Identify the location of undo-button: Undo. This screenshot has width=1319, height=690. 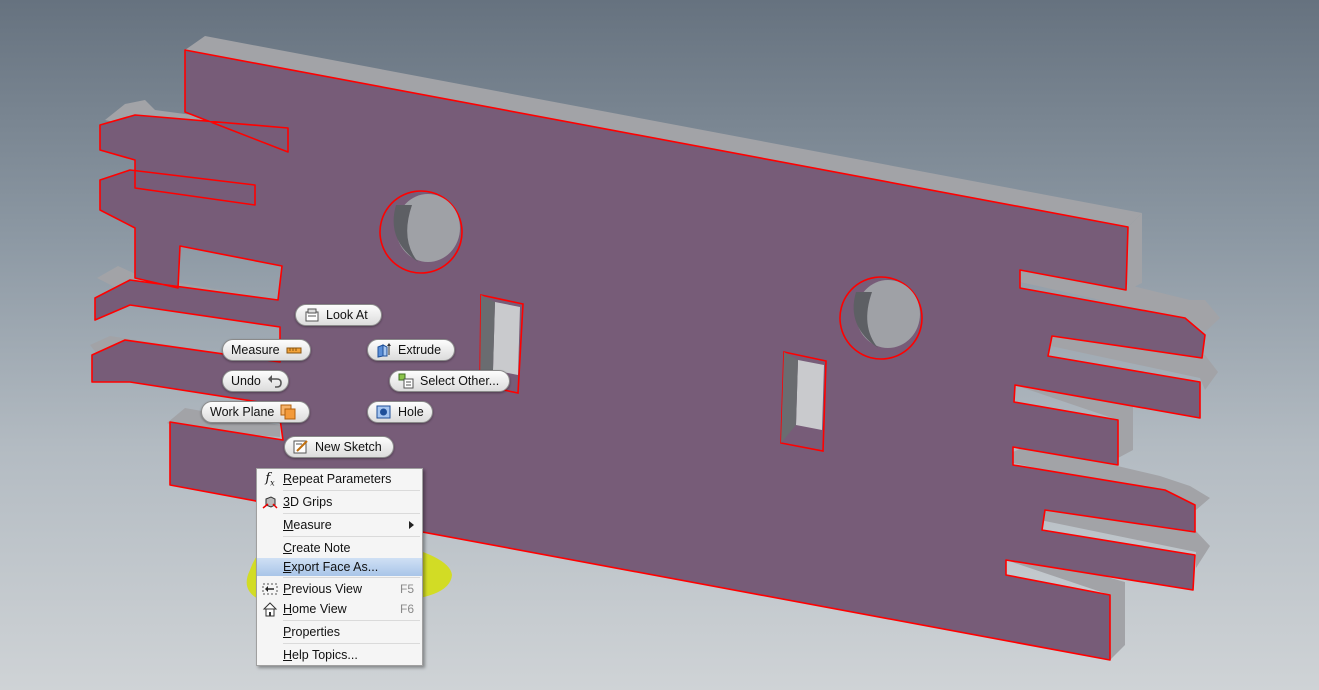
(255, 381).